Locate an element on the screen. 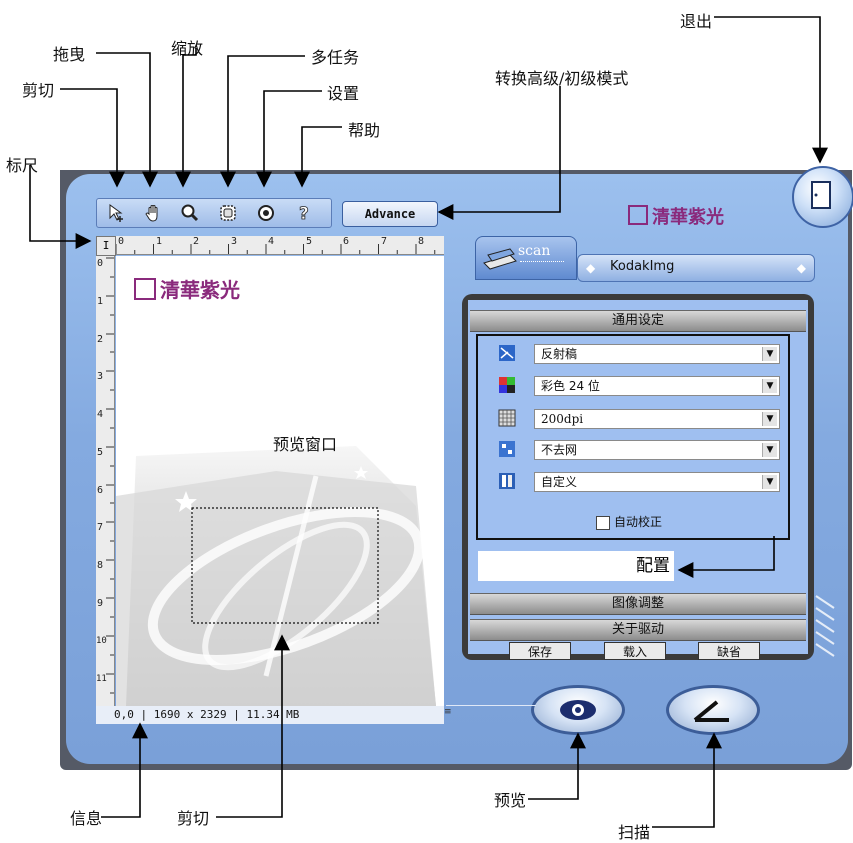 The width and height of the screenshot is (853, 843). preview-image is located at coordinates (276, 576).